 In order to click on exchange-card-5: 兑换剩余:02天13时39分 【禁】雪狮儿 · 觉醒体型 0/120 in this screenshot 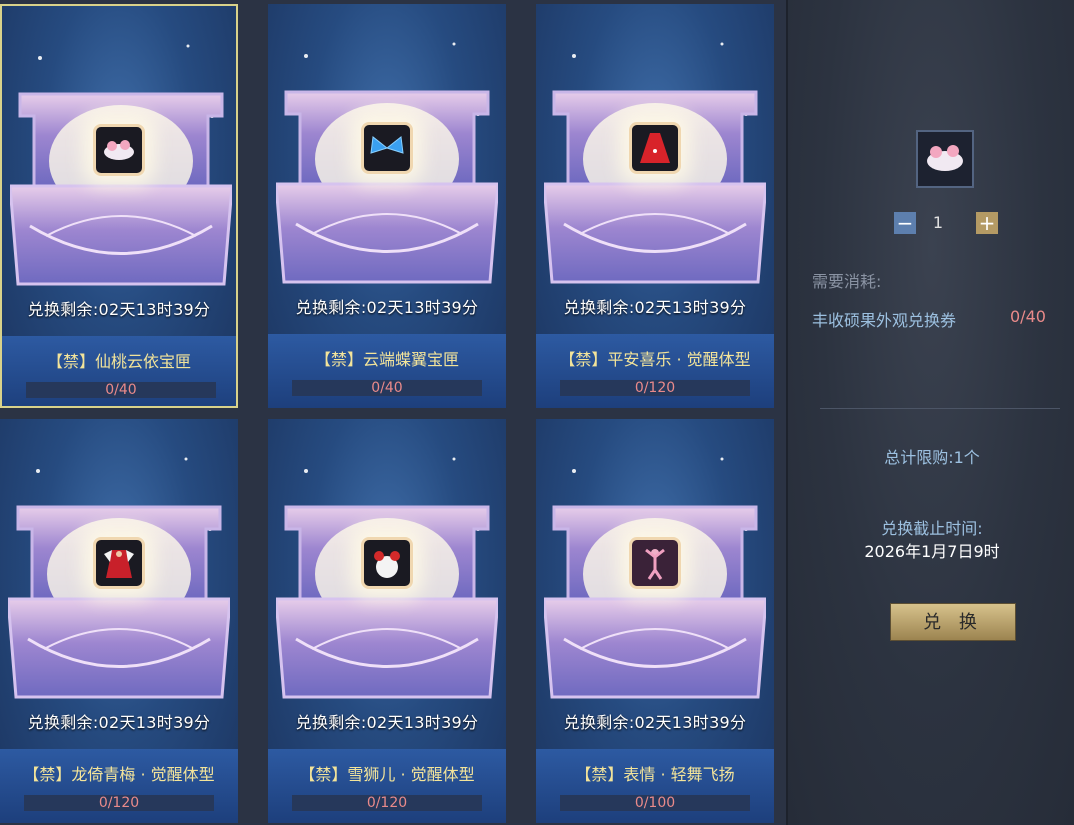, I will do `click(387, 621)`.